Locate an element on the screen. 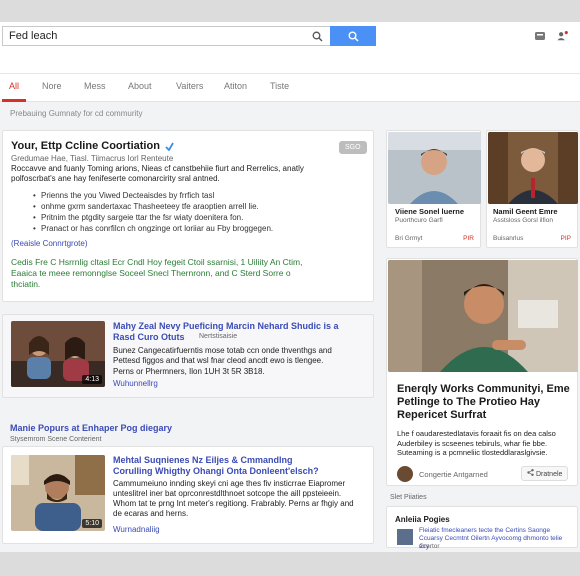 Image resolution: width=580 pixels, height=576 pixels. pages-sub: Grertor is located at coordinates (429, 546).